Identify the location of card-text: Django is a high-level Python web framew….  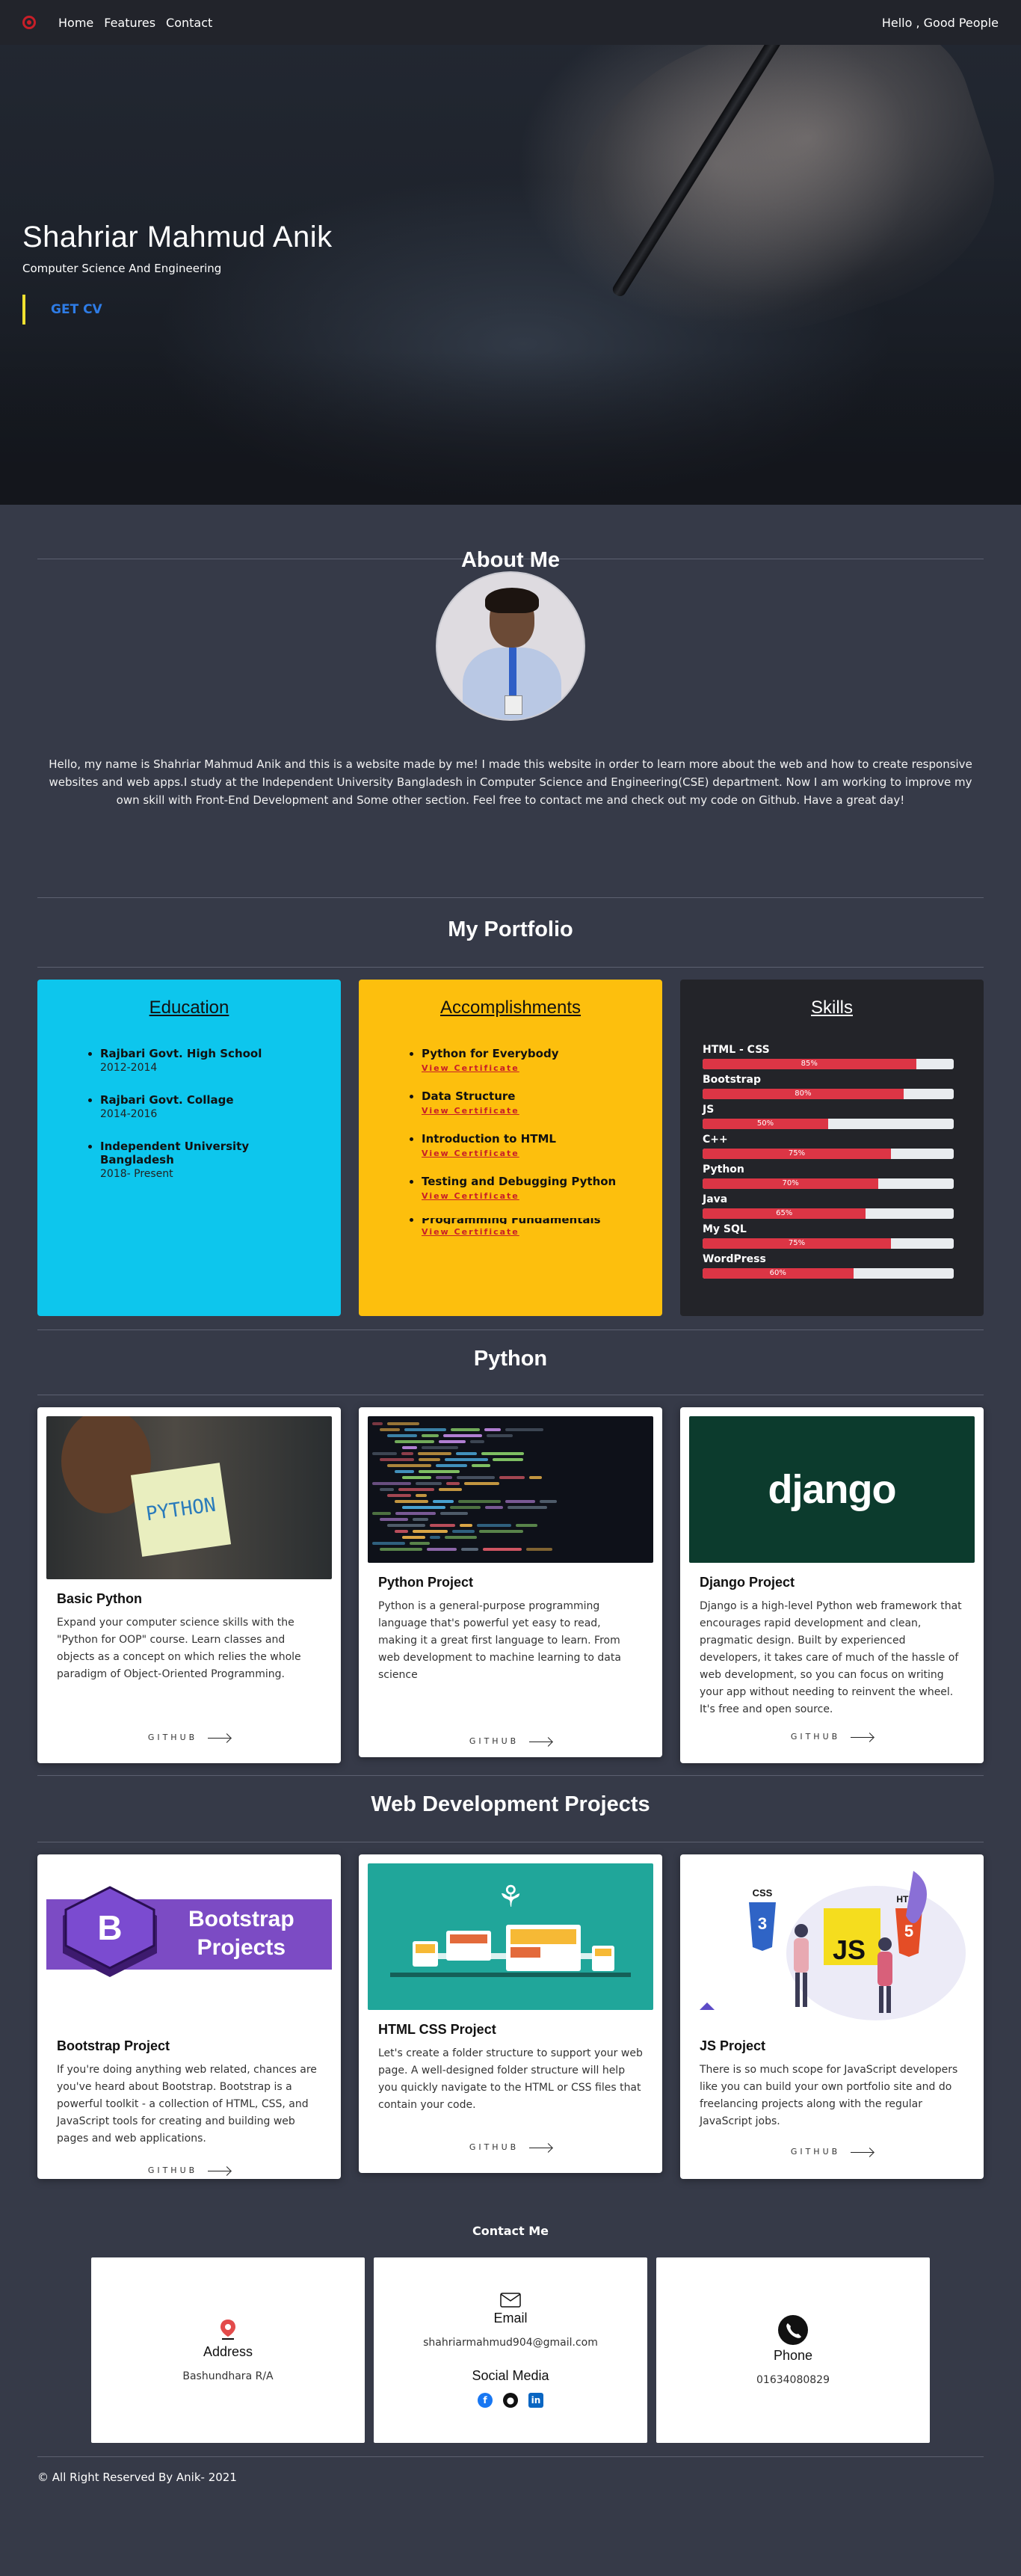
(831, 1657).